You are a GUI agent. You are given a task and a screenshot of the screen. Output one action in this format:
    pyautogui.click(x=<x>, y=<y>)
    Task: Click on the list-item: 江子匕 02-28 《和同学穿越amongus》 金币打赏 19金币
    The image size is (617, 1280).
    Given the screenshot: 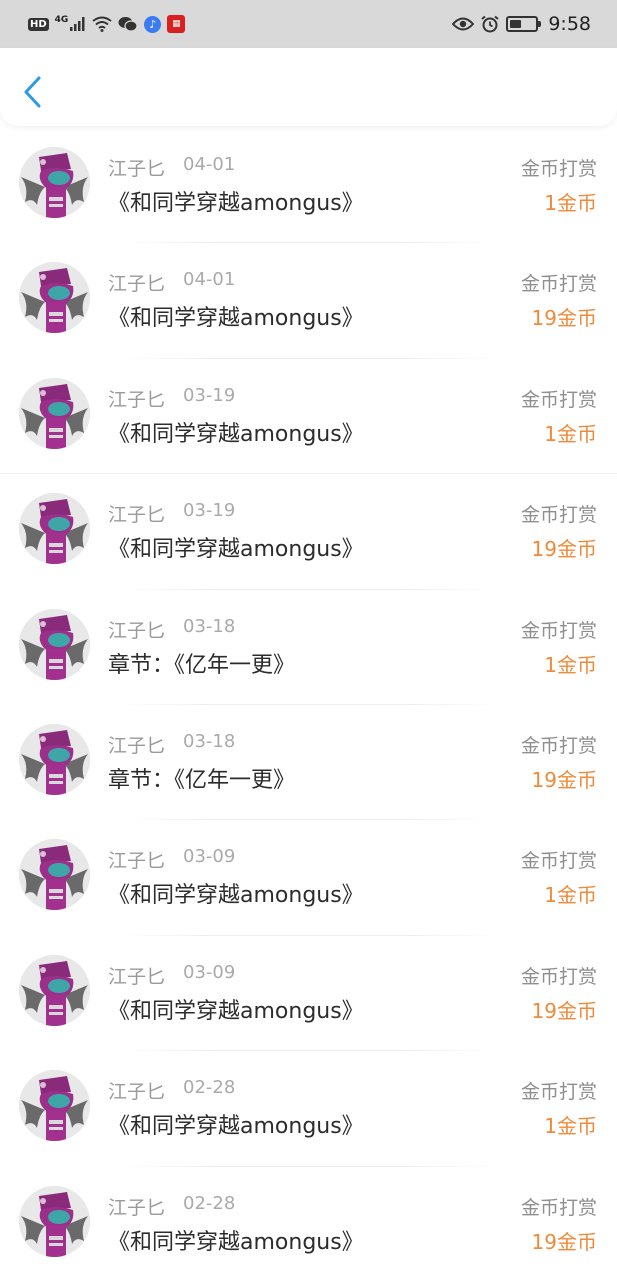 What is the action you would take?
    pyautogui.click(x=308, y=1223)
    